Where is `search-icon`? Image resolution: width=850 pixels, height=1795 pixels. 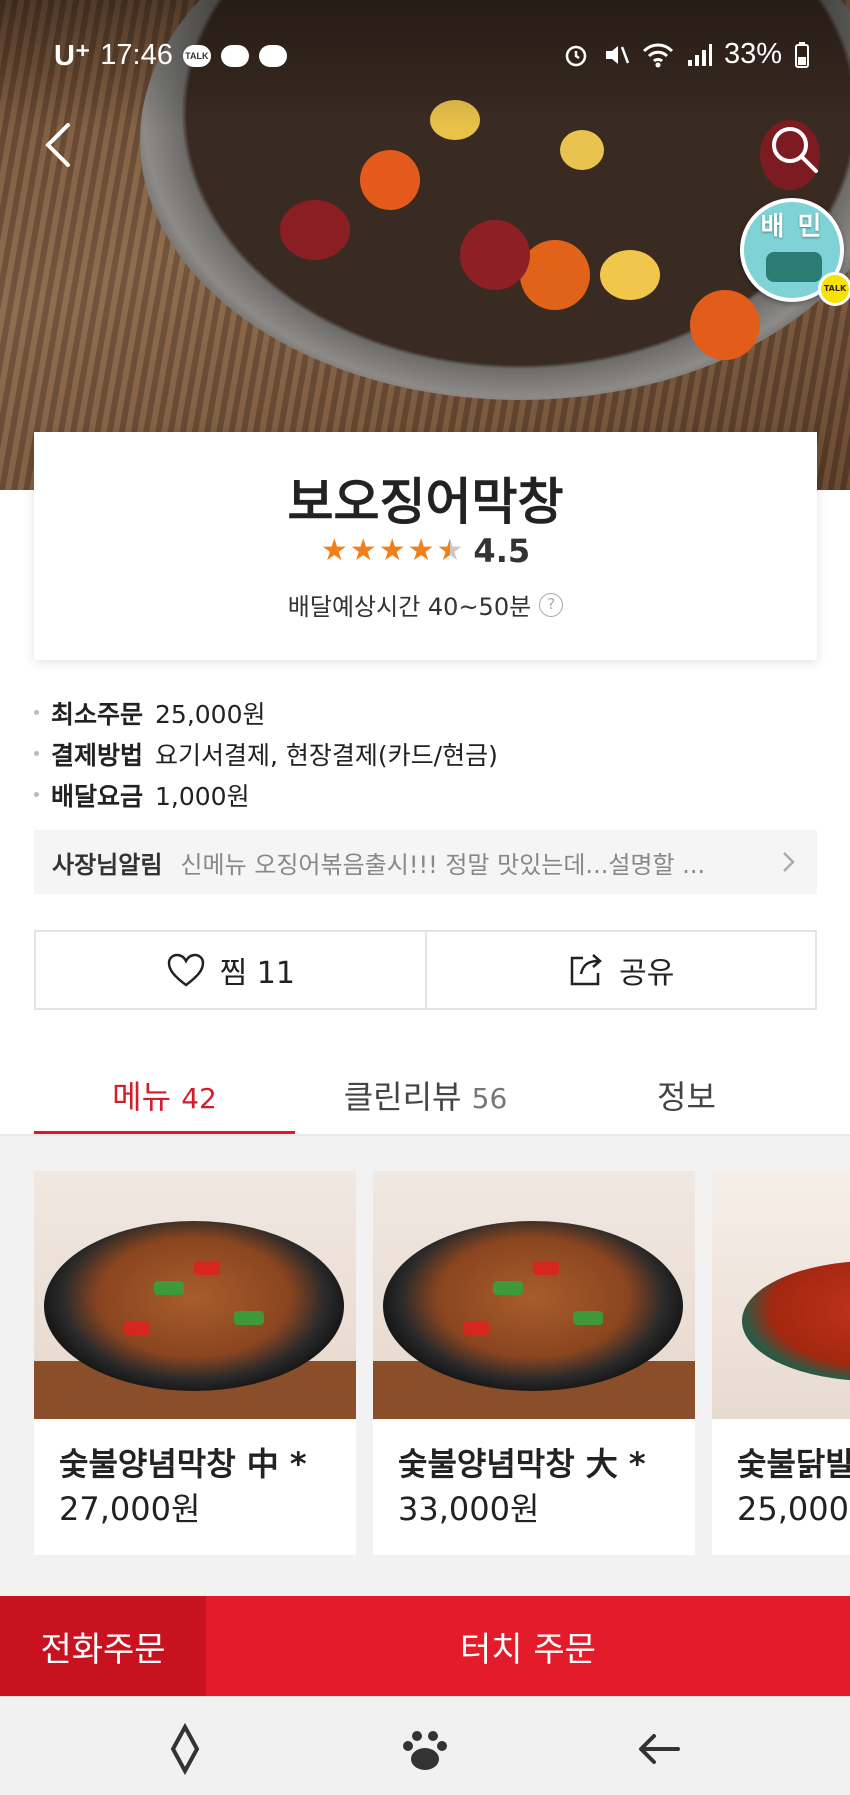 search-icon is located at coordinates (795, 150).